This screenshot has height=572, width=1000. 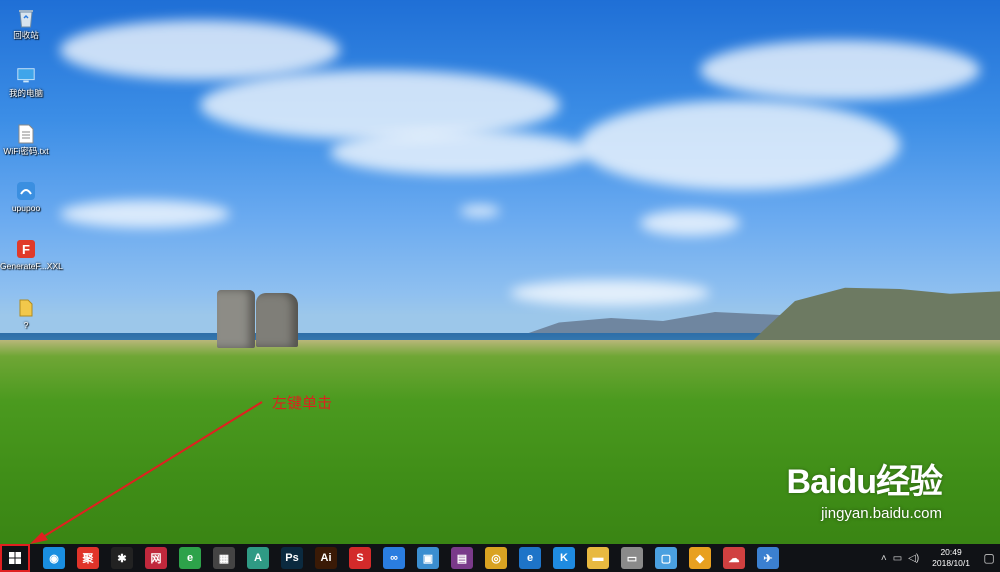 I want to click on taskbar-app-baidu-netdisk-icon: ∞, so click(x=394, y=558).